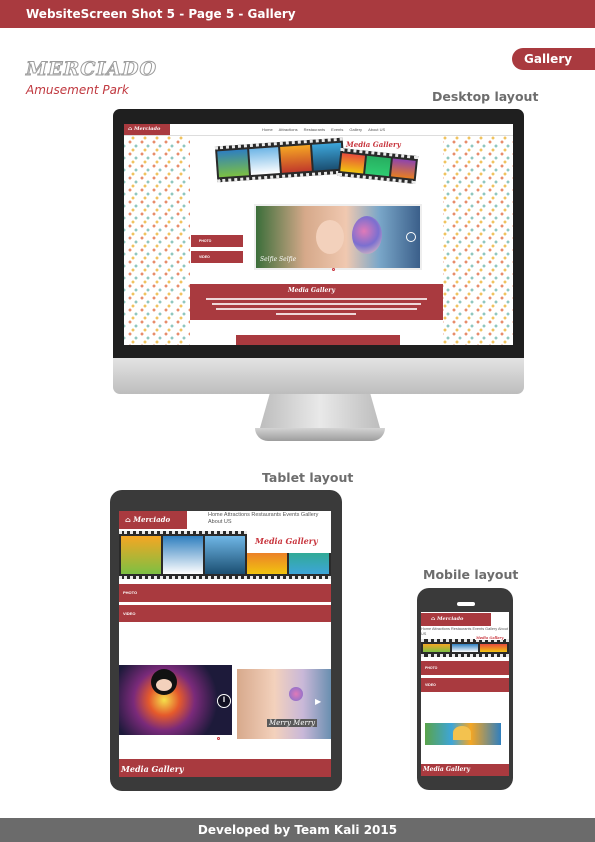 The image size is (595, 842). Describe the element at coordinates (225, 613) in the screenshot. I see `tablet-video-button: VIDEO` at that location.